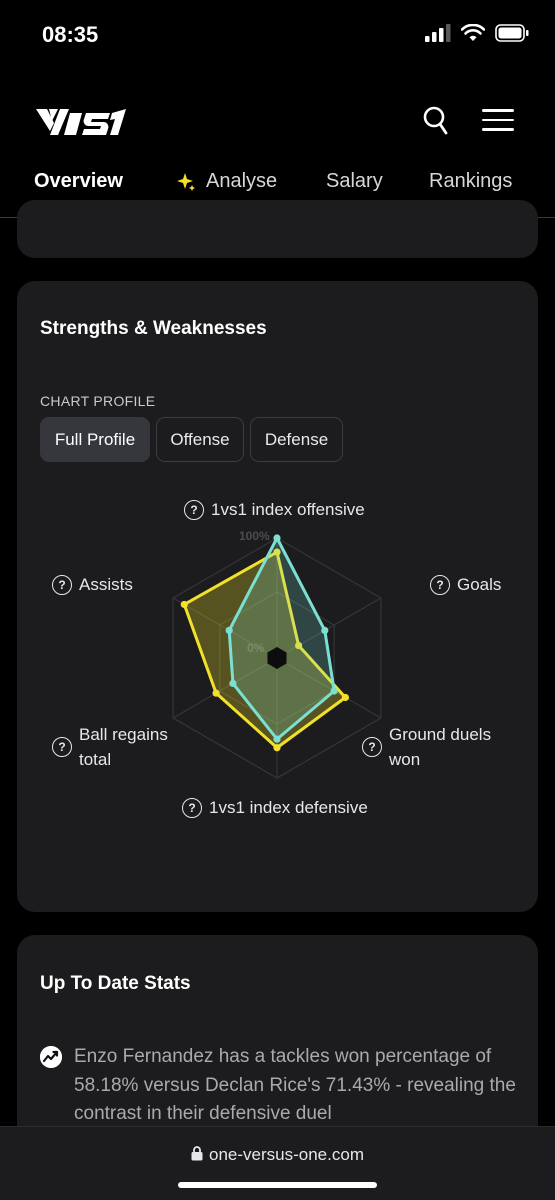  I want to click on sparkle-icon, so click(186, 181).